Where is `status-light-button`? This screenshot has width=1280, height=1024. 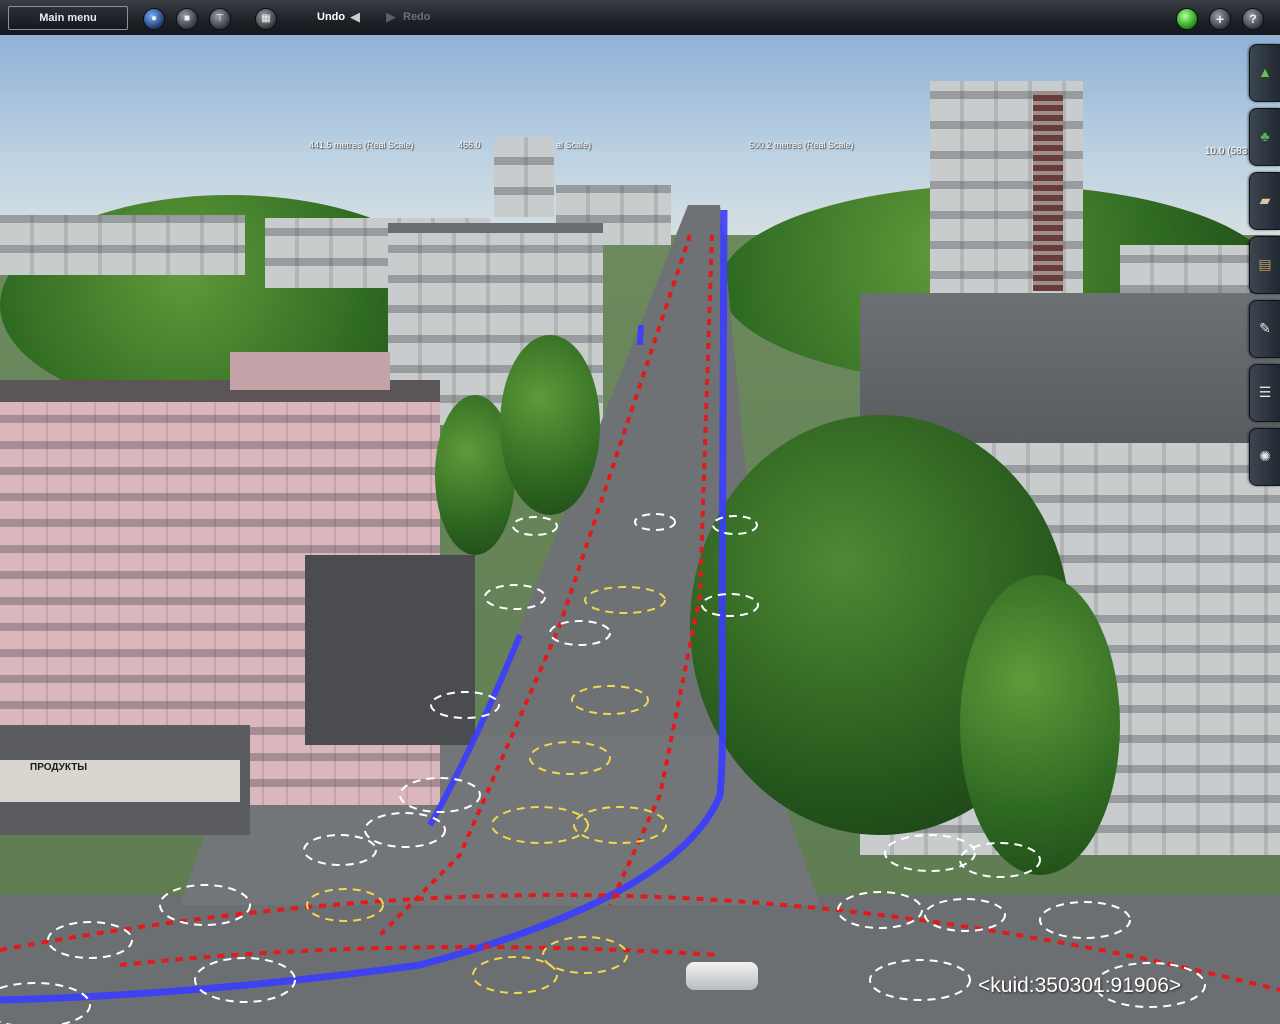 status-light-button is located at coordinates (1187, 19).